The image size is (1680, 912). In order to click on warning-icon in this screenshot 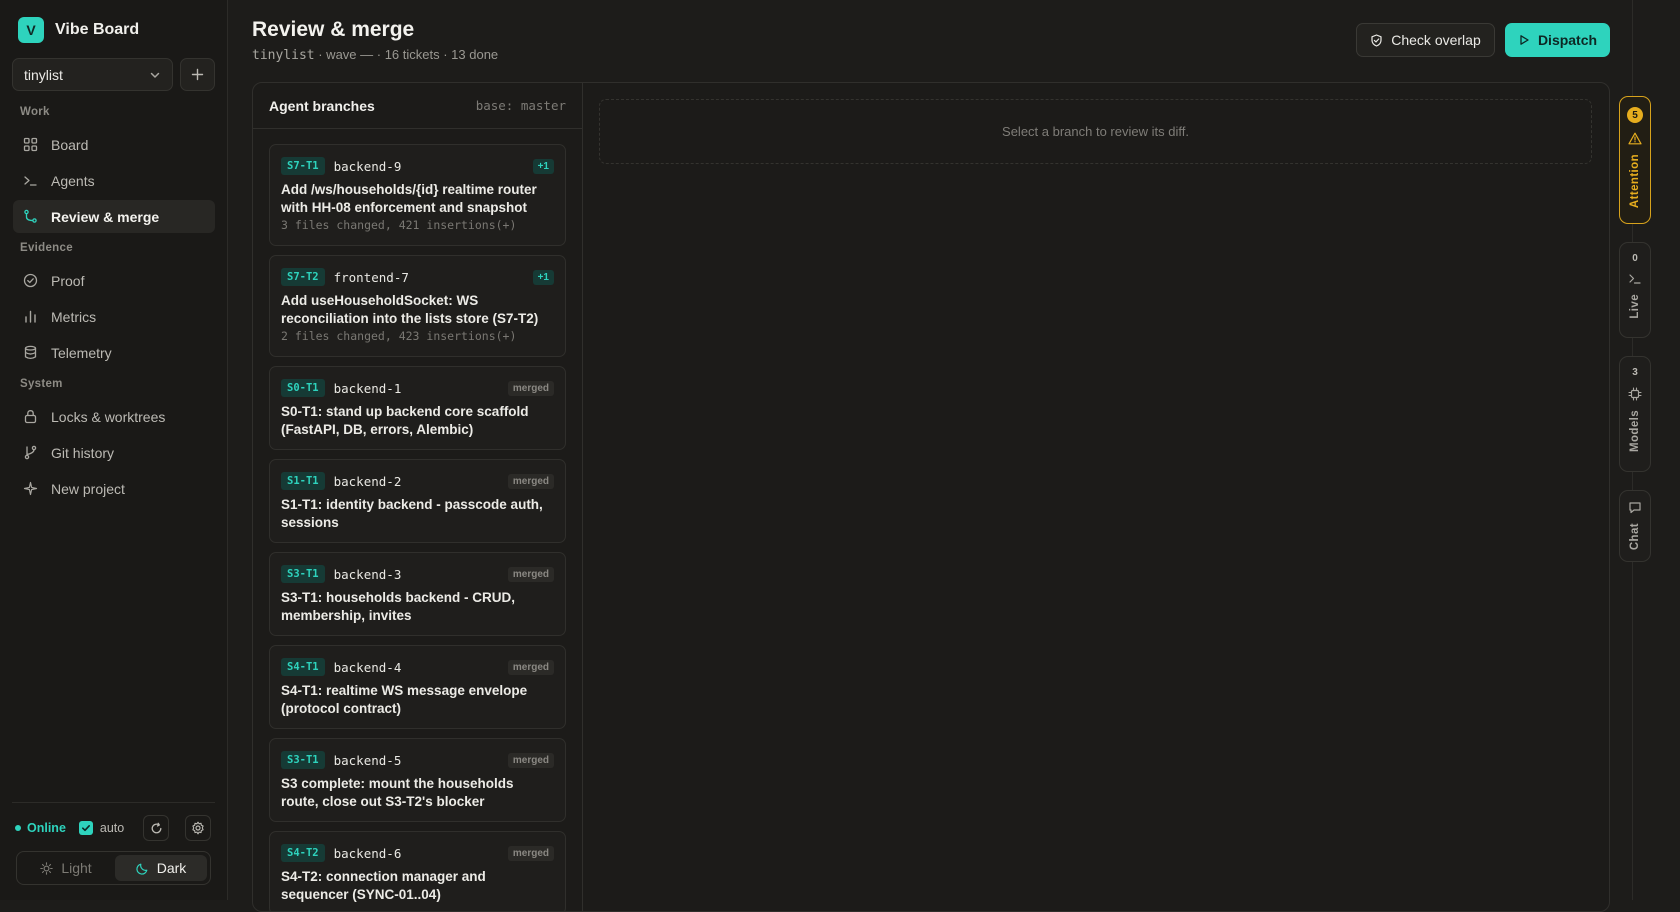, I will do `click(1635, 138)`.